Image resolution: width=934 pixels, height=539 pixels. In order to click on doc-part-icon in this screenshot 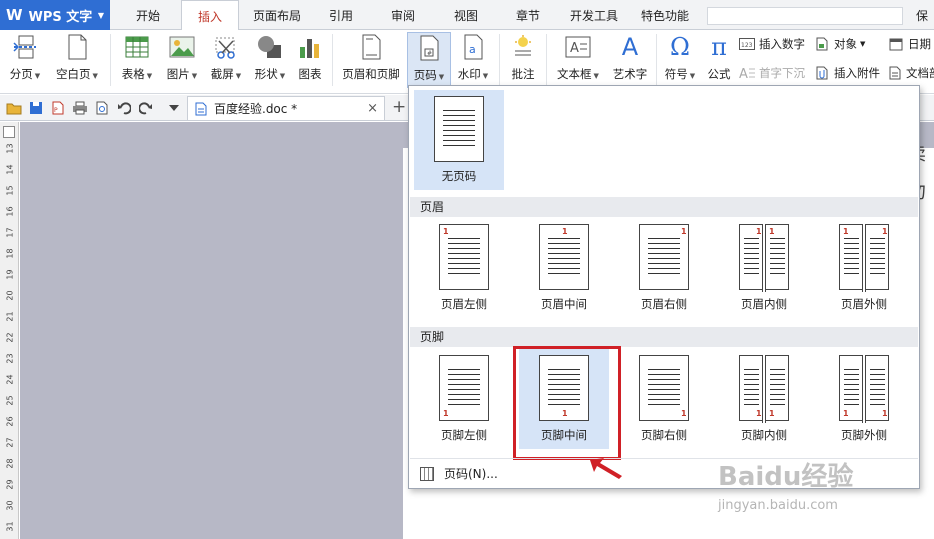, I will do `click(895, 73)`.